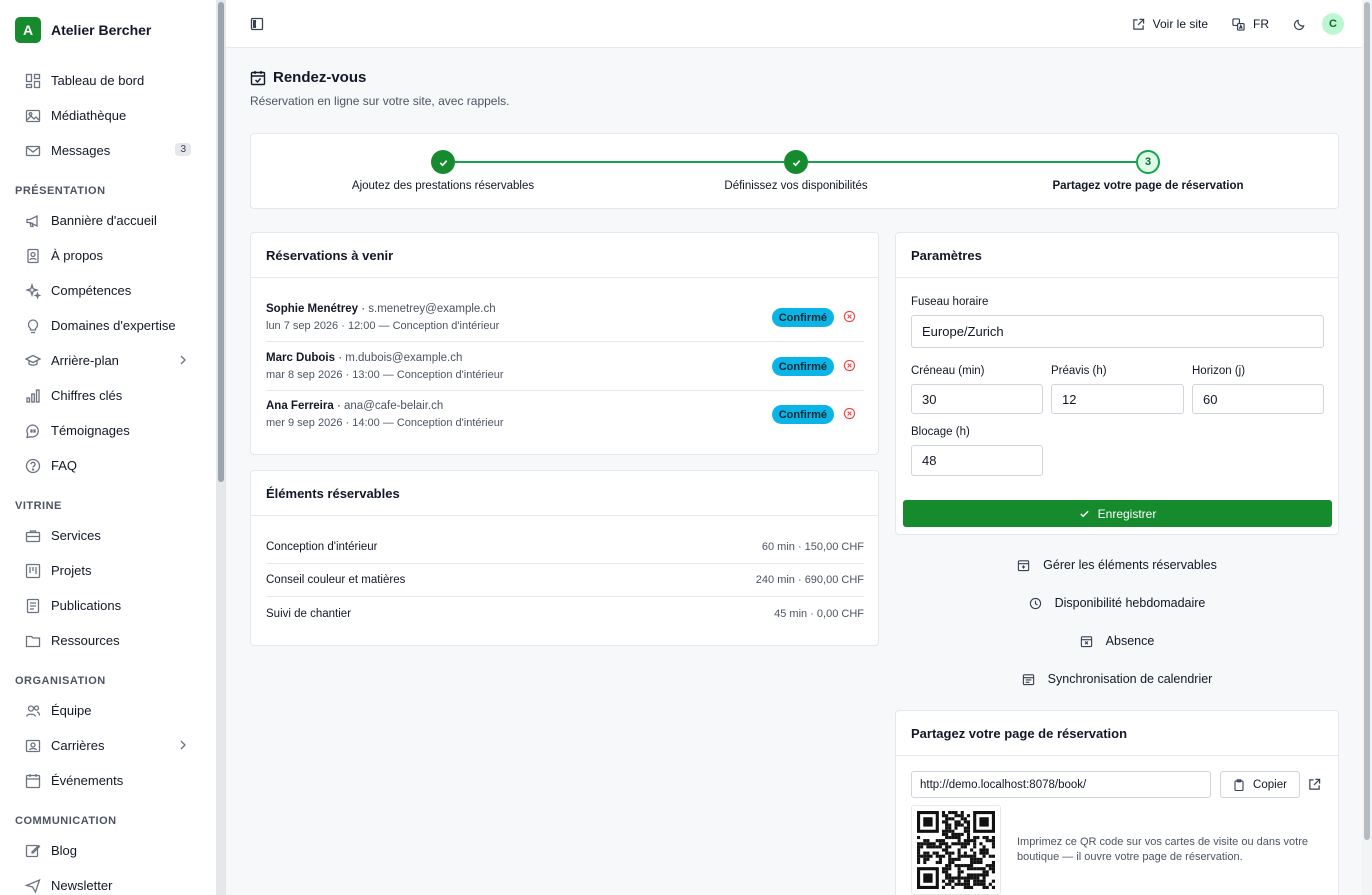 Image resolution: width=1372 pixels, height=895 pixels. What do you see at coordinates (336, 580) in the screenshot?
I see `bookable-item-name: Conseil couleur et matières` at bounding box center [336, 580].